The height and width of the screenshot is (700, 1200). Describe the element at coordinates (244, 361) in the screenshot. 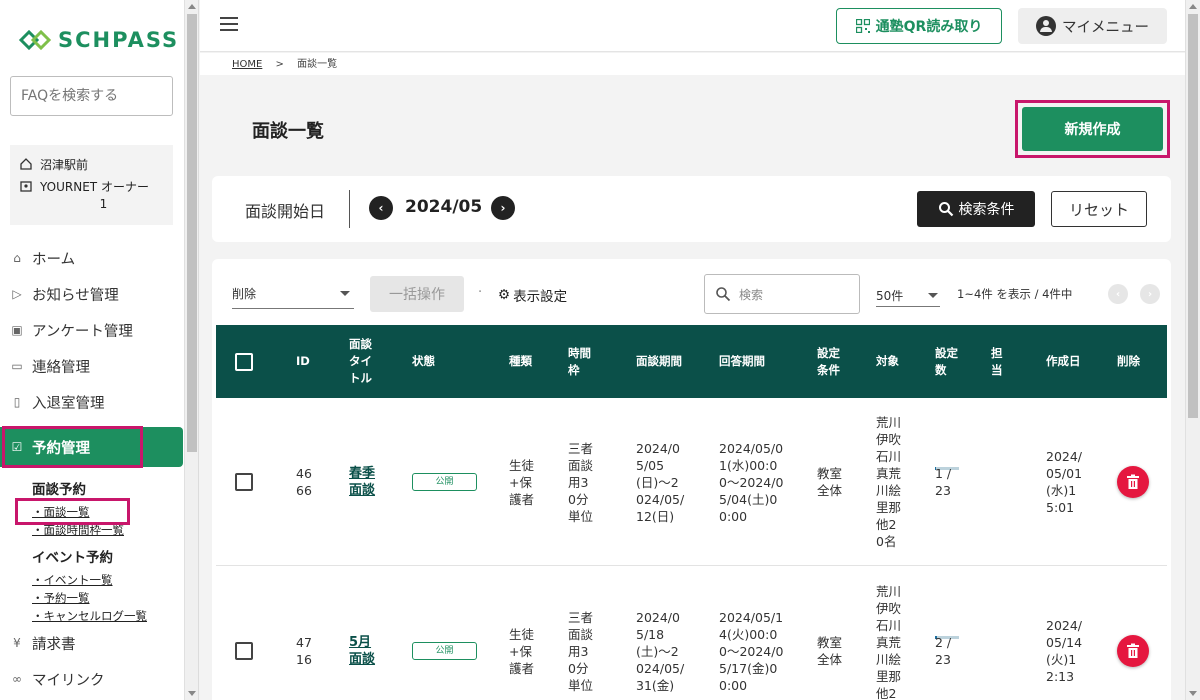

I see `select-all-checkbox` at that location.